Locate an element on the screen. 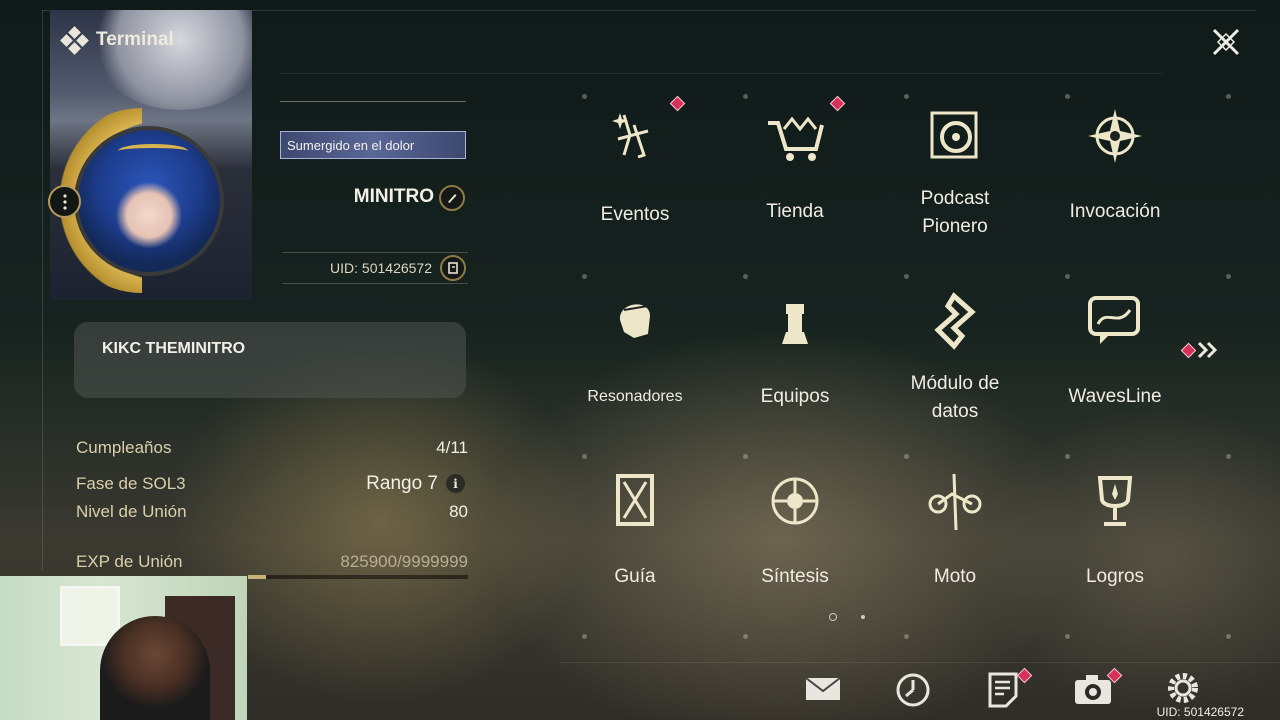 The height and width of the screenshot is (720, 1280). menu-label: Resonadores is located at coordinates (635, 396).